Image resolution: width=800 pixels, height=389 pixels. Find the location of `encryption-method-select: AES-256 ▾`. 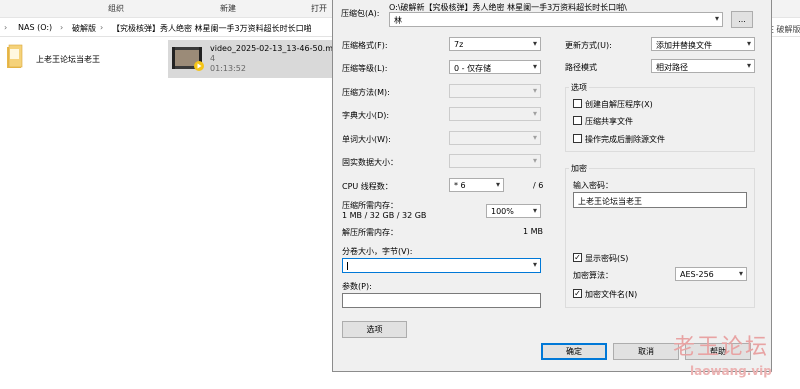

encryption-method-select: AES-256 ▾ is located at coordinates (711, 274).